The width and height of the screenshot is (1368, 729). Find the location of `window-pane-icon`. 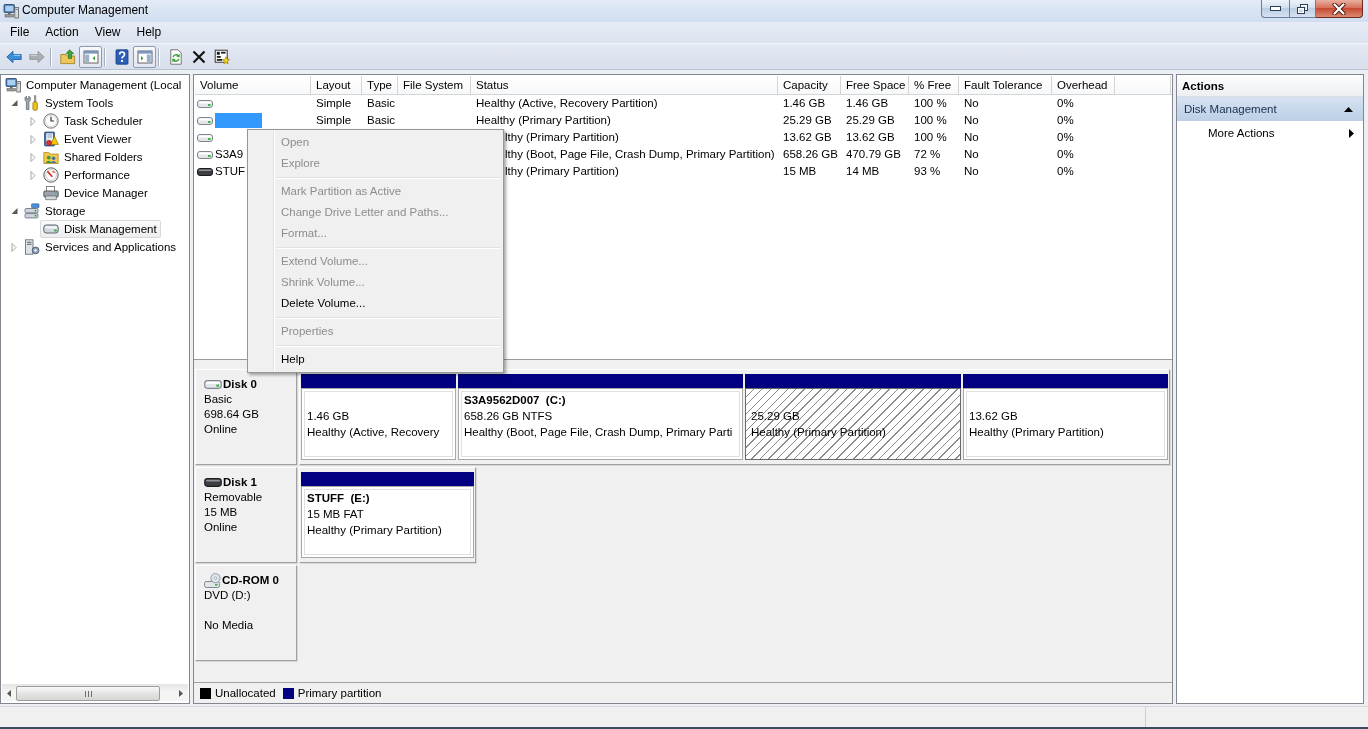

window-pane-icon is located at coordinates (90, 56).